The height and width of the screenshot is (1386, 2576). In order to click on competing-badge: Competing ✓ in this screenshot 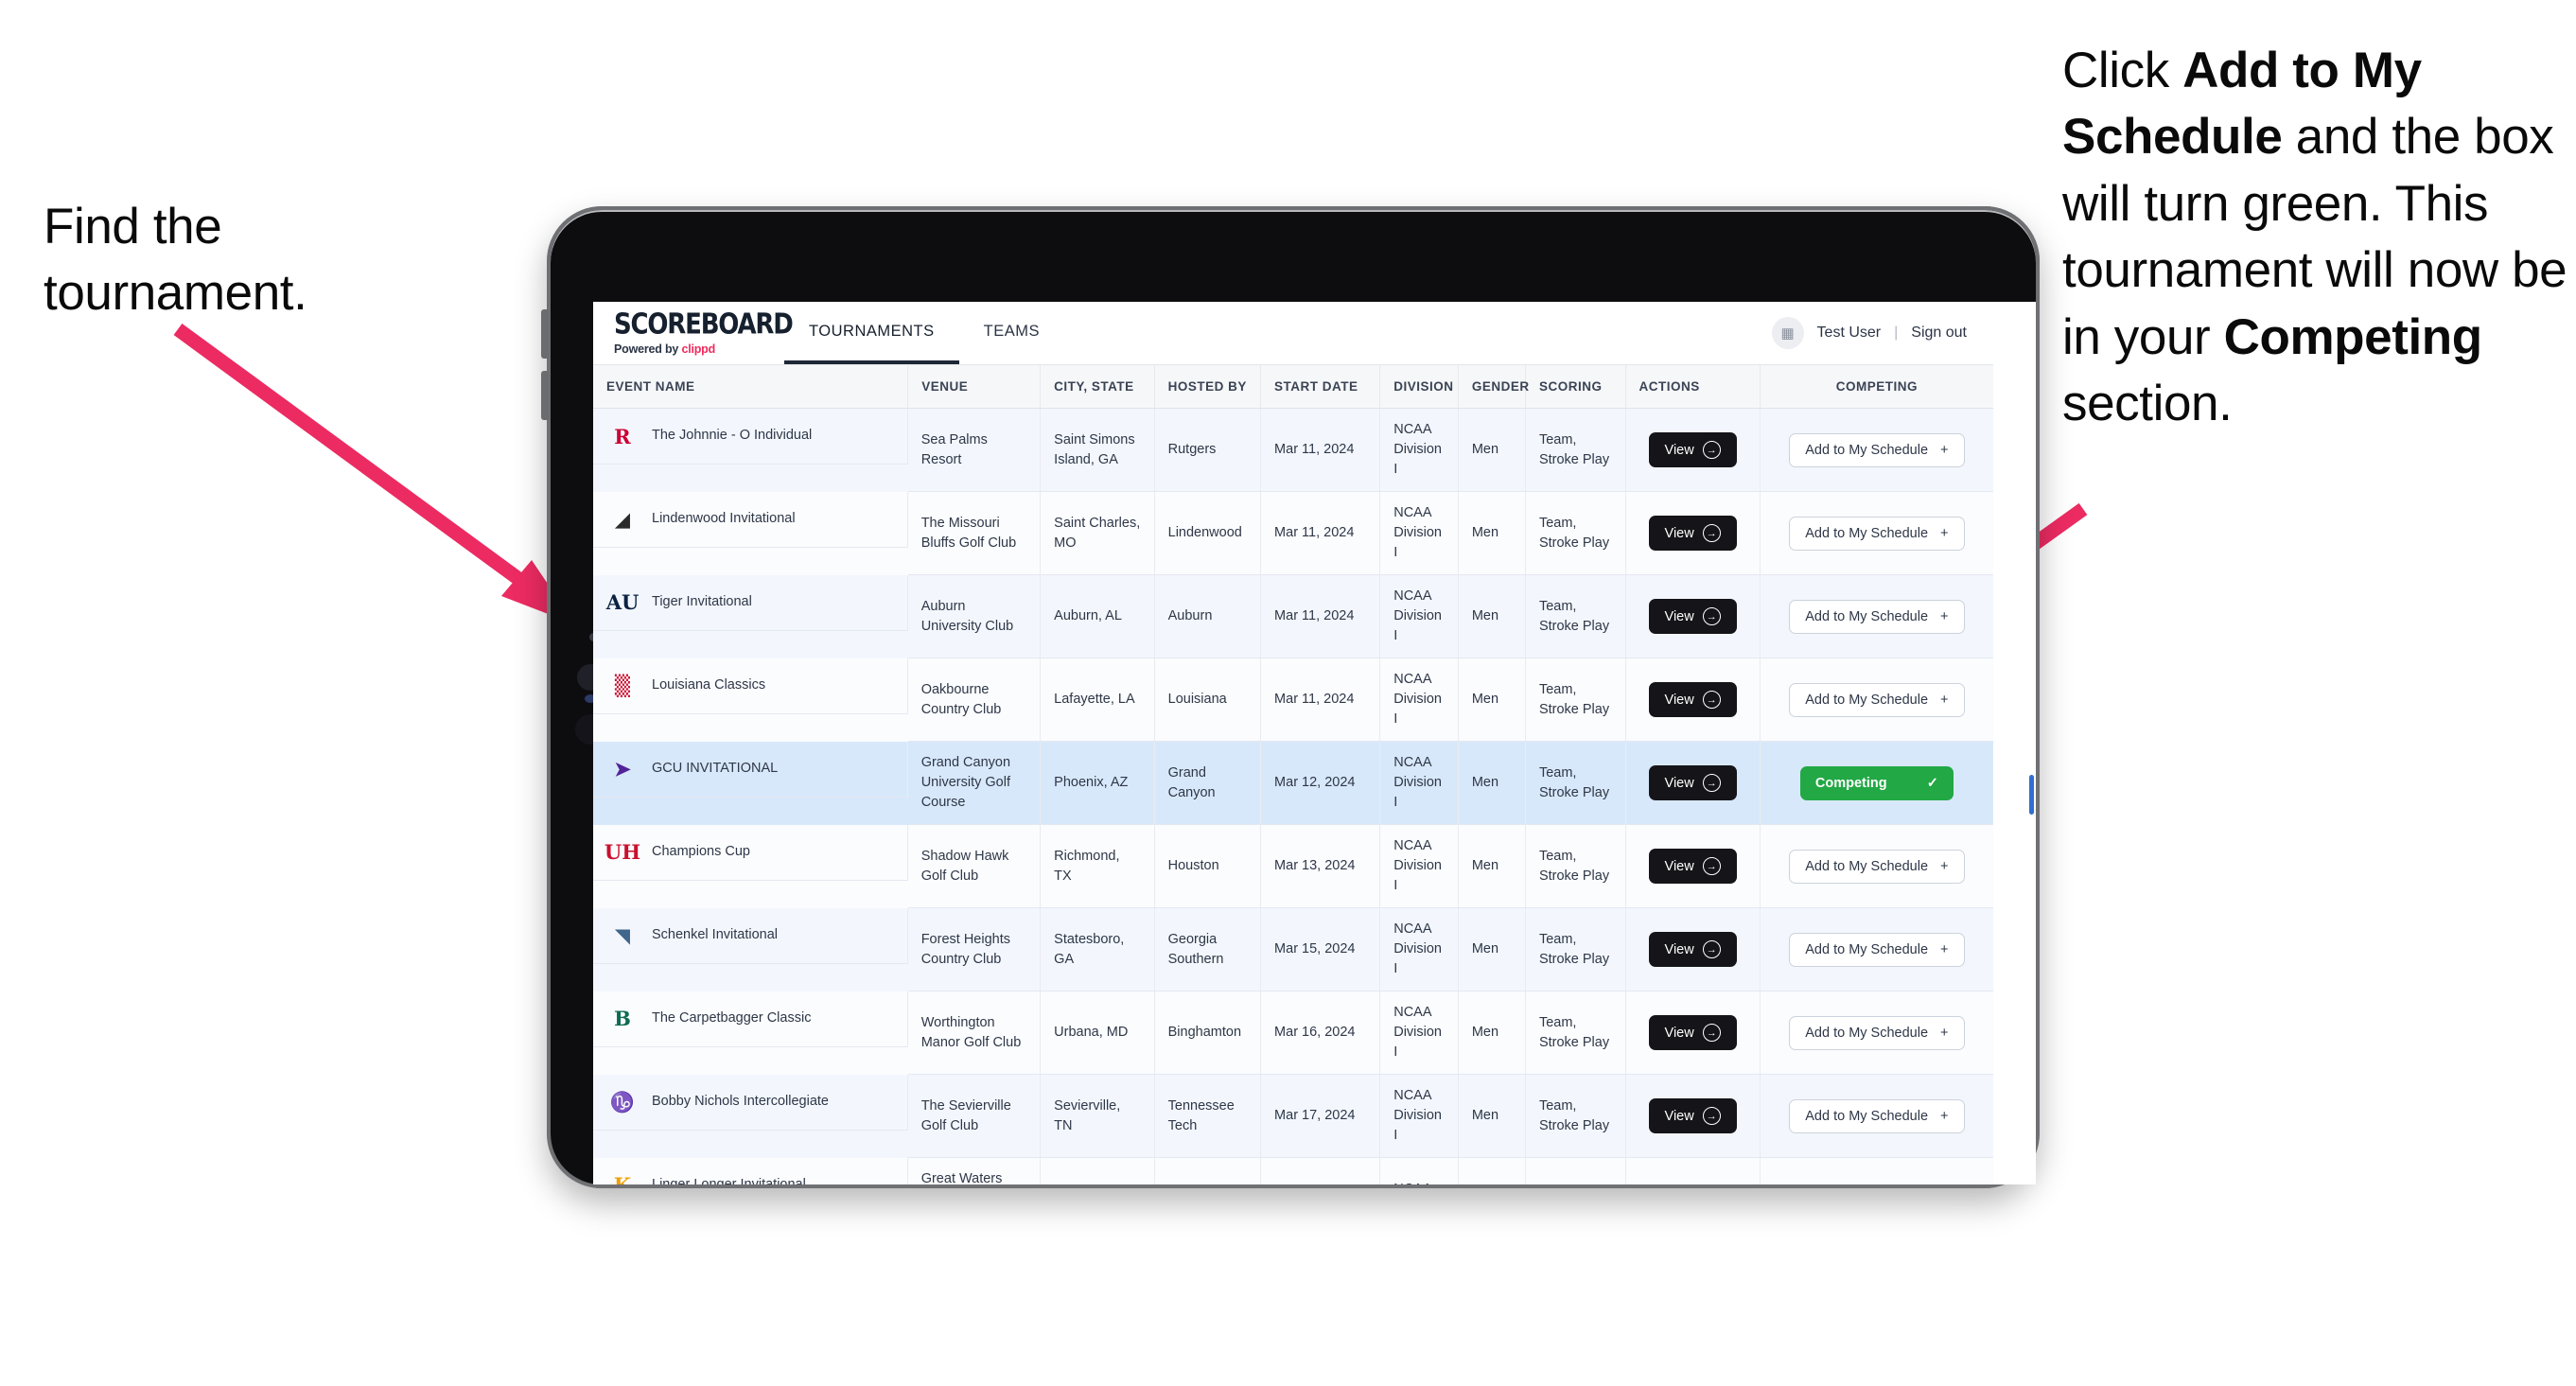, I will do `click(1877, 782)`.